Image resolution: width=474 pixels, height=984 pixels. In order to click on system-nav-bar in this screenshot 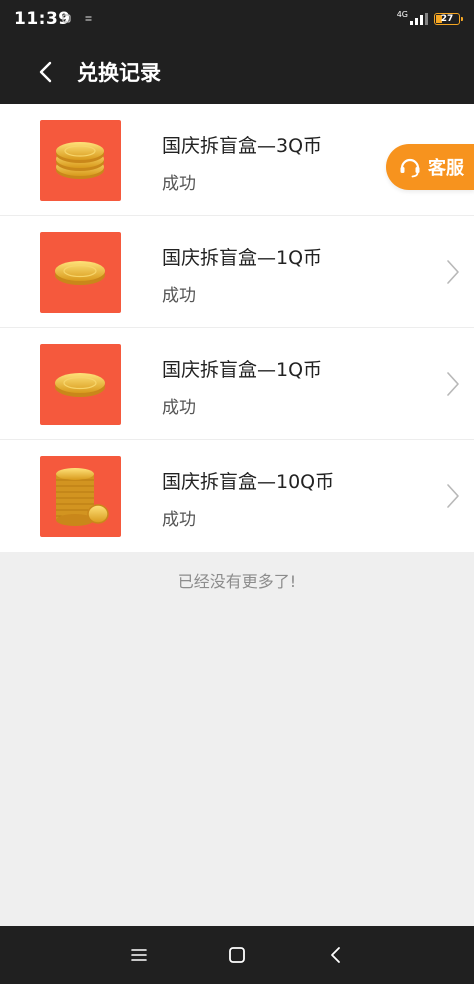, I will do `click(237, 955)`.